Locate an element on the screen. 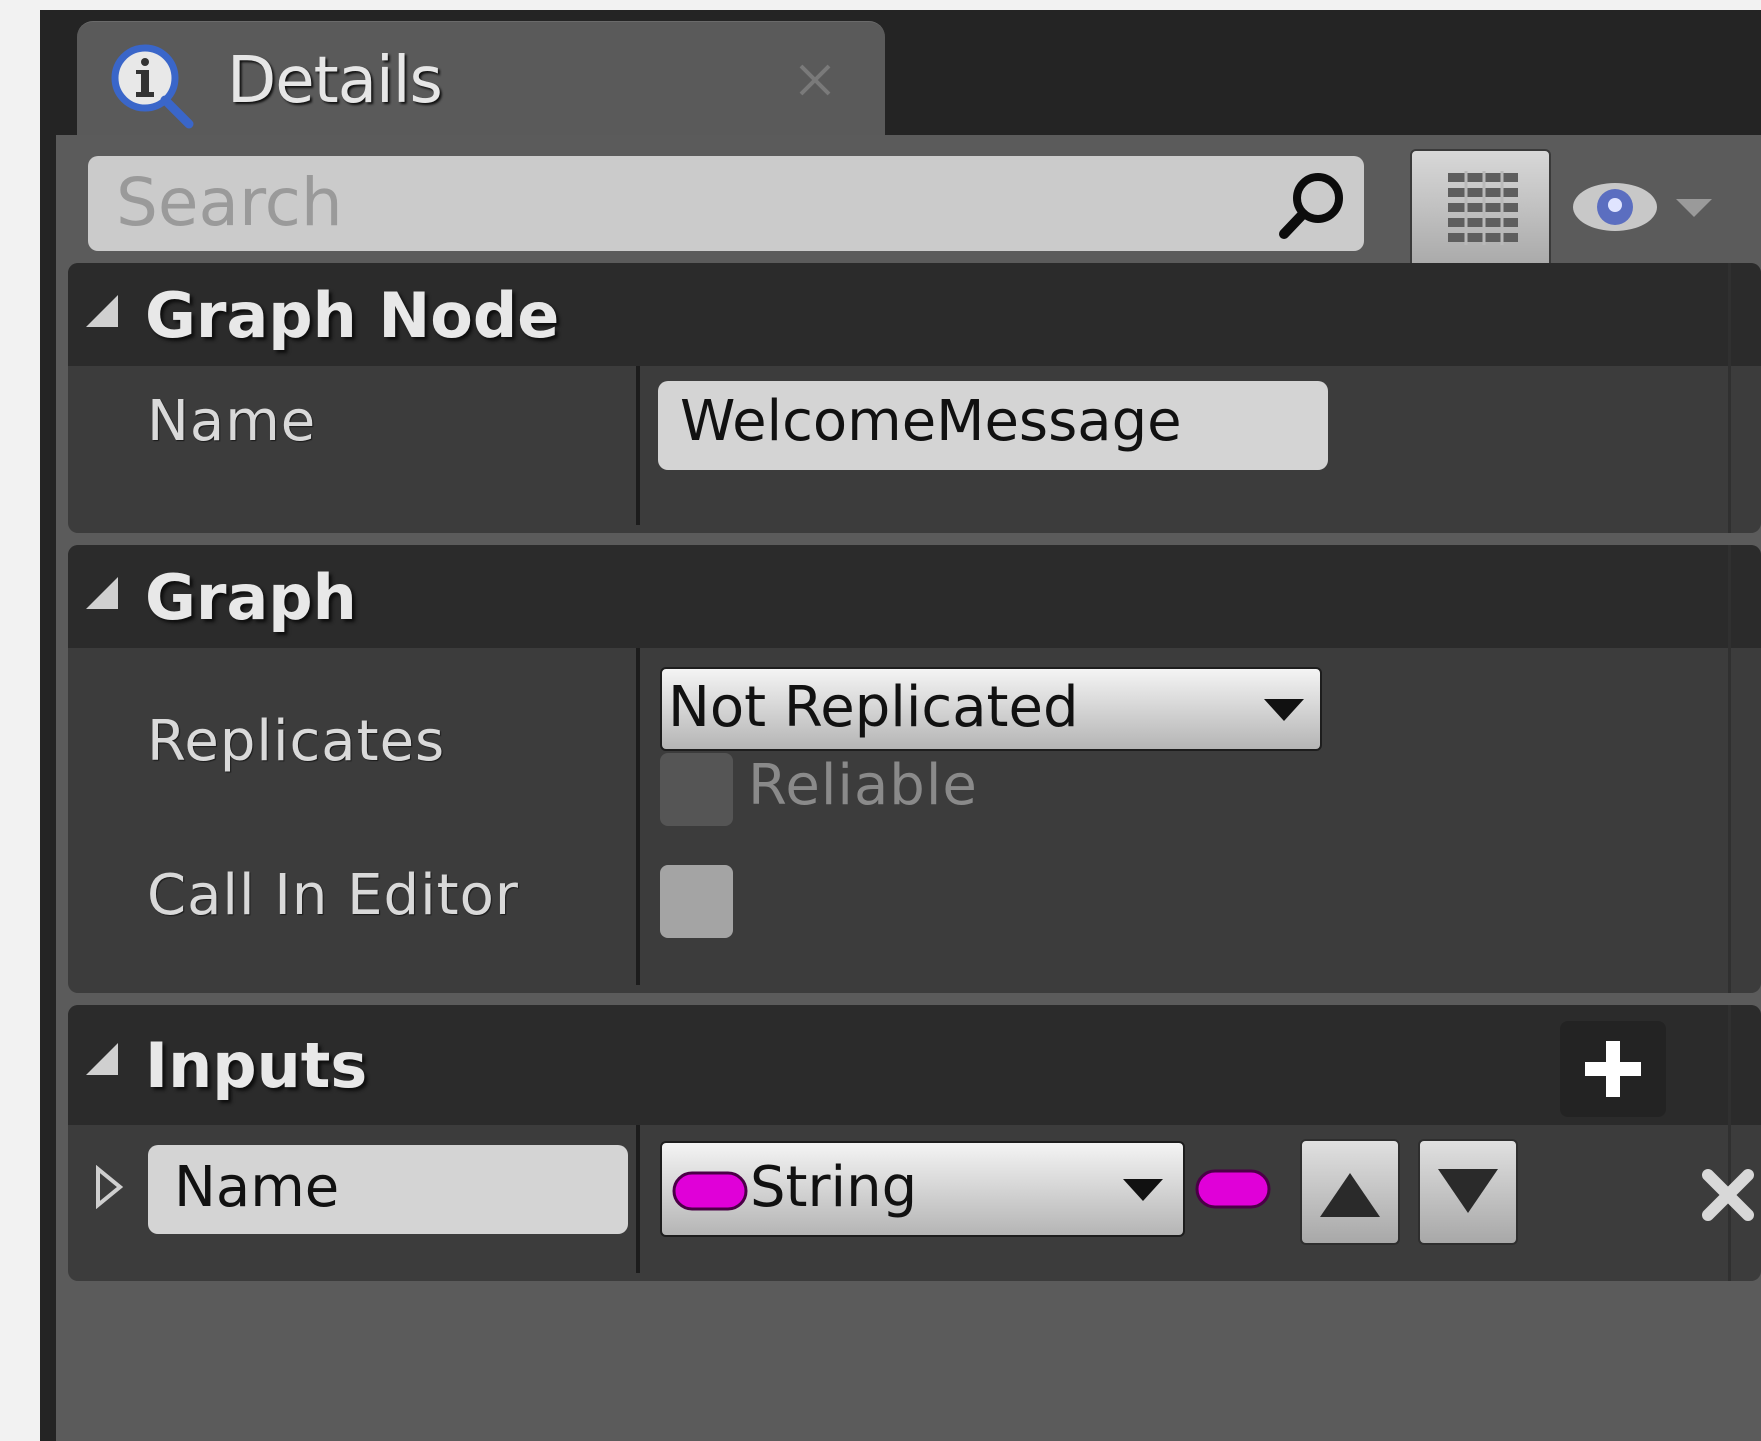  property-matrix-button is located at coordinates (1480, 209).